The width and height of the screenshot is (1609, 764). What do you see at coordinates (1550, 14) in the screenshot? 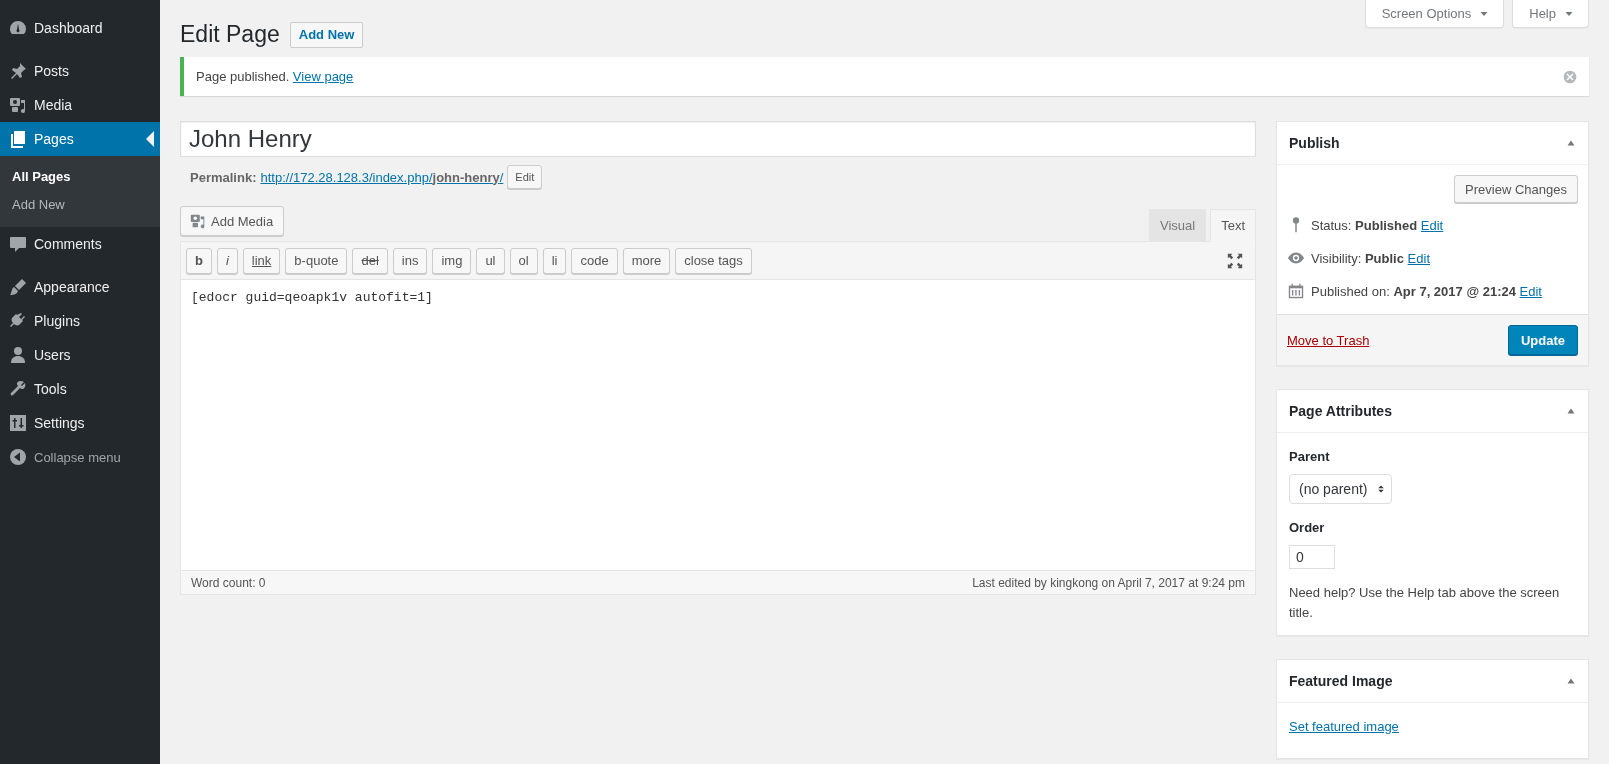
I see `screen-meta-tab: Help` at bounding box center [1550, 14].